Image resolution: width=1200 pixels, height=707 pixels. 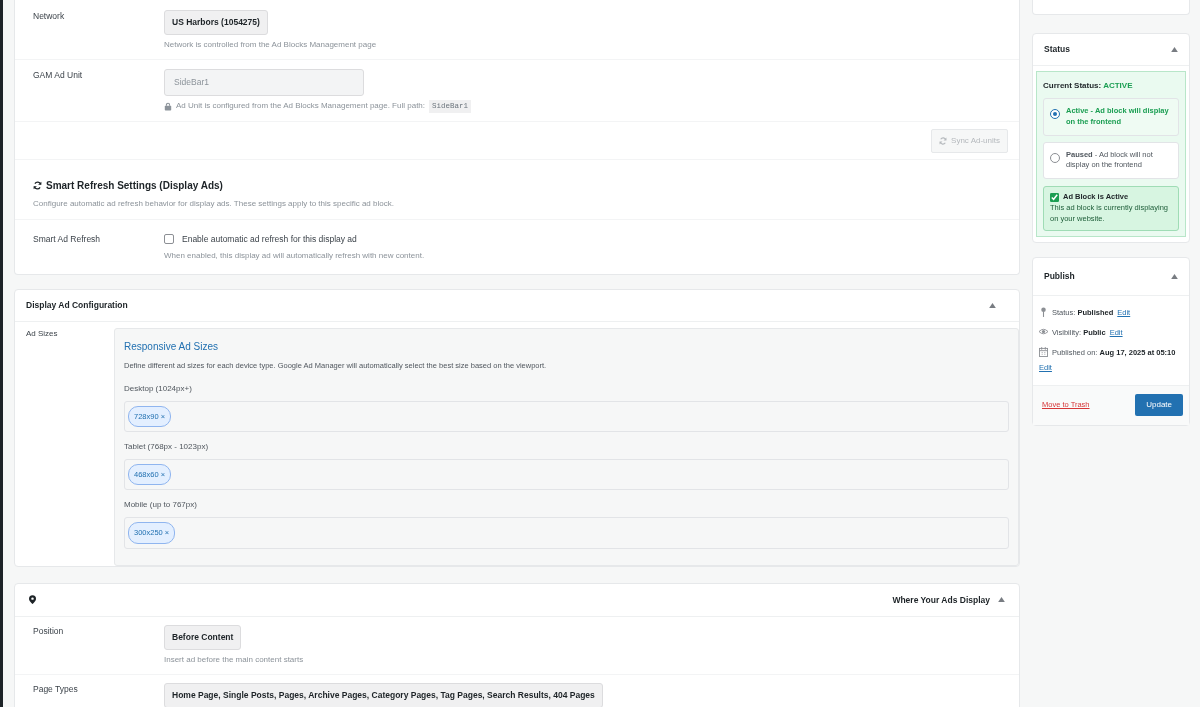 What do you see at coordinates (234, 660) in the screenshot?
I see `help-text: Insert ad before the main content starts` at bounding box center [234, 660].